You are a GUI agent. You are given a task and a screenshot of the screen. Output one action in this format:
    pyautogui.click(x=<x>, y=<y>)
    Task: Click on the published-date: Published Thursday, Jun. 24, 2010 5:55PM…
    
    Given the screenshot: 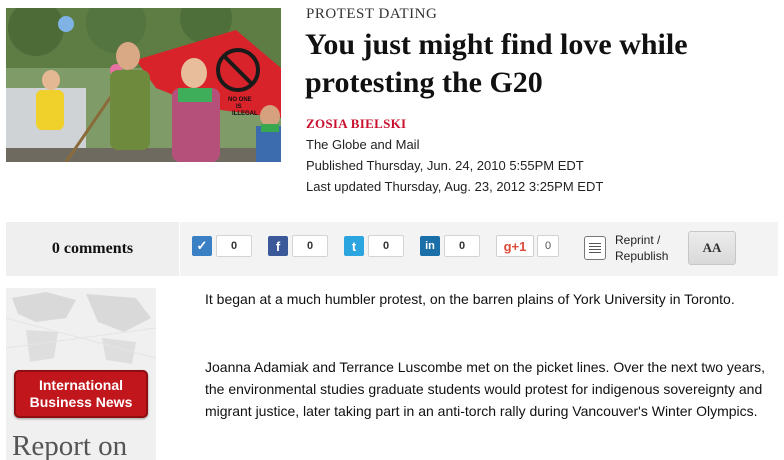 What is the action you would take?
    pyautogui.click(x=445, y=165)
    